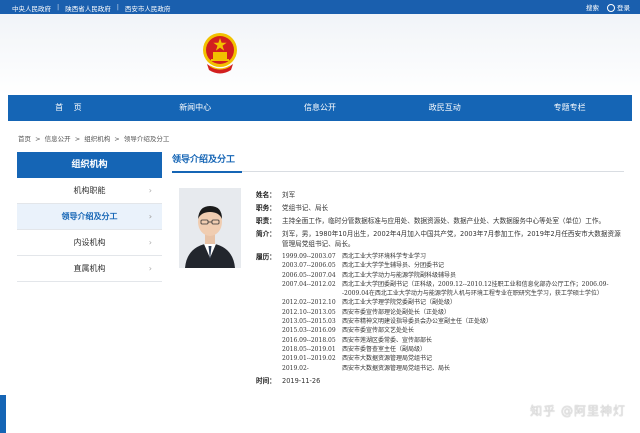  I want to click on info-label: 简介：, so click(266, 234).